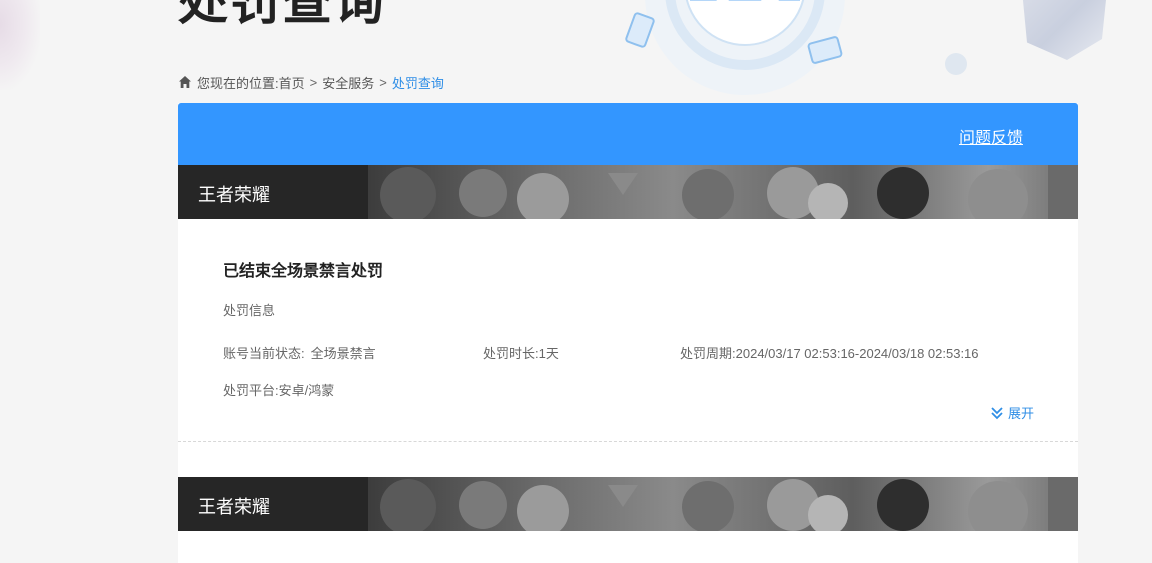 Image resolution: width=1152 pixels, height=563 pixels. Describe the element at coordinates (251, 390) in the screenshot. I see `penalty-platform-label: 处罚平台:` at that location.